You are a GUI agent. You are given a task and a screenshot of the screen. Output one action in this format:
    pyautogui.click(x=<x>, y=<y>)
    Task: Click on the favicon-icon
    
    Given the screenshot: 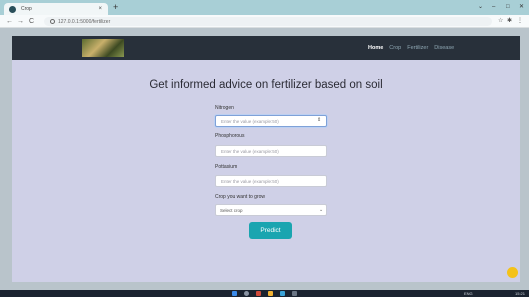 What is the action you would take?
    pyautogui.click(x=12, y=9)
    